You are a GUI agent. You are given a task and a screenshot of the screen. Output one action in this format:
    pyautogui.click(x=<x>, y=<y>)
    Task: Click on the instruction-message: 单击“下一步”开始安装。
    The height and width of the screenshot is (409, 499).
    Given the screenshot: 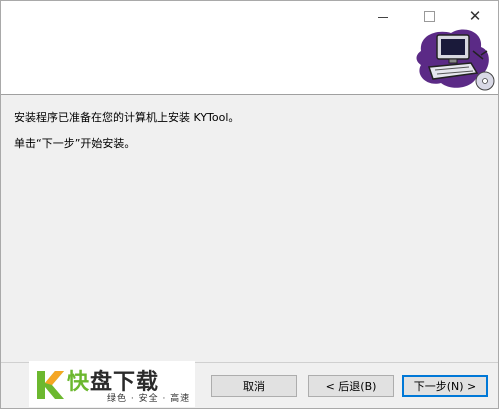 What is the action you would take?
    pyautogui.click(x=75, y=143)
    